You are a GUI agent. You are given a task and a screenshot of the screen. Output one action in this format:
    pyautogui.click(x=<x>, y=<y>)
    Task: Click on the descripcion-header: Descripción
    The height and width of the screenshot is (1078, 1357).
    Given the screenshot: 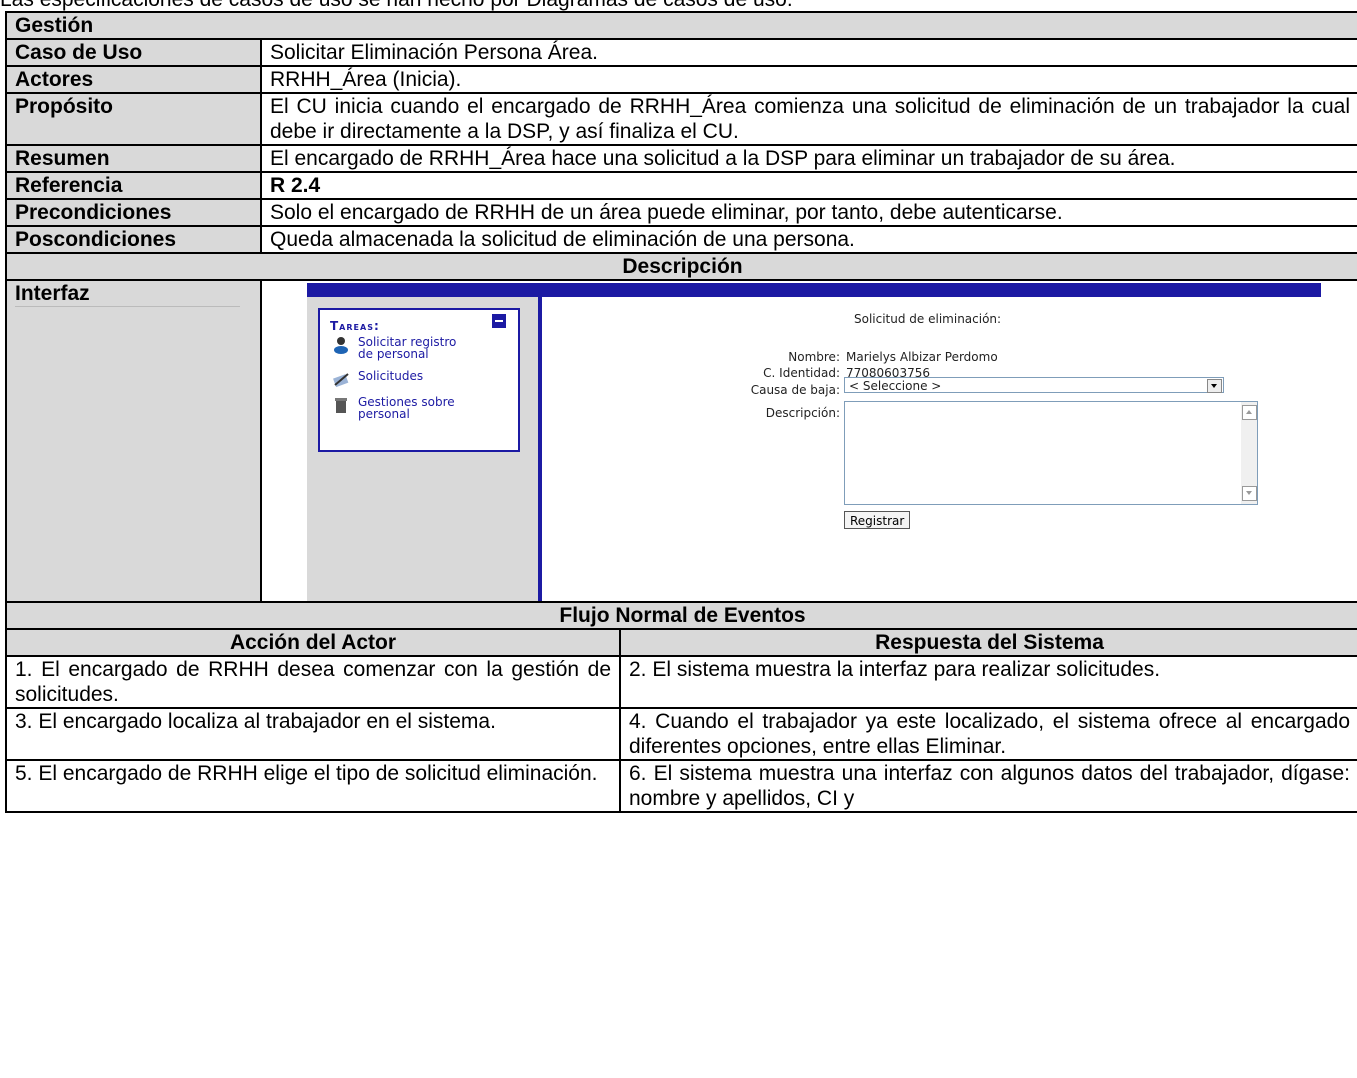 What is the action you would take?
    pyautogui.click(x=681, y=266)
    